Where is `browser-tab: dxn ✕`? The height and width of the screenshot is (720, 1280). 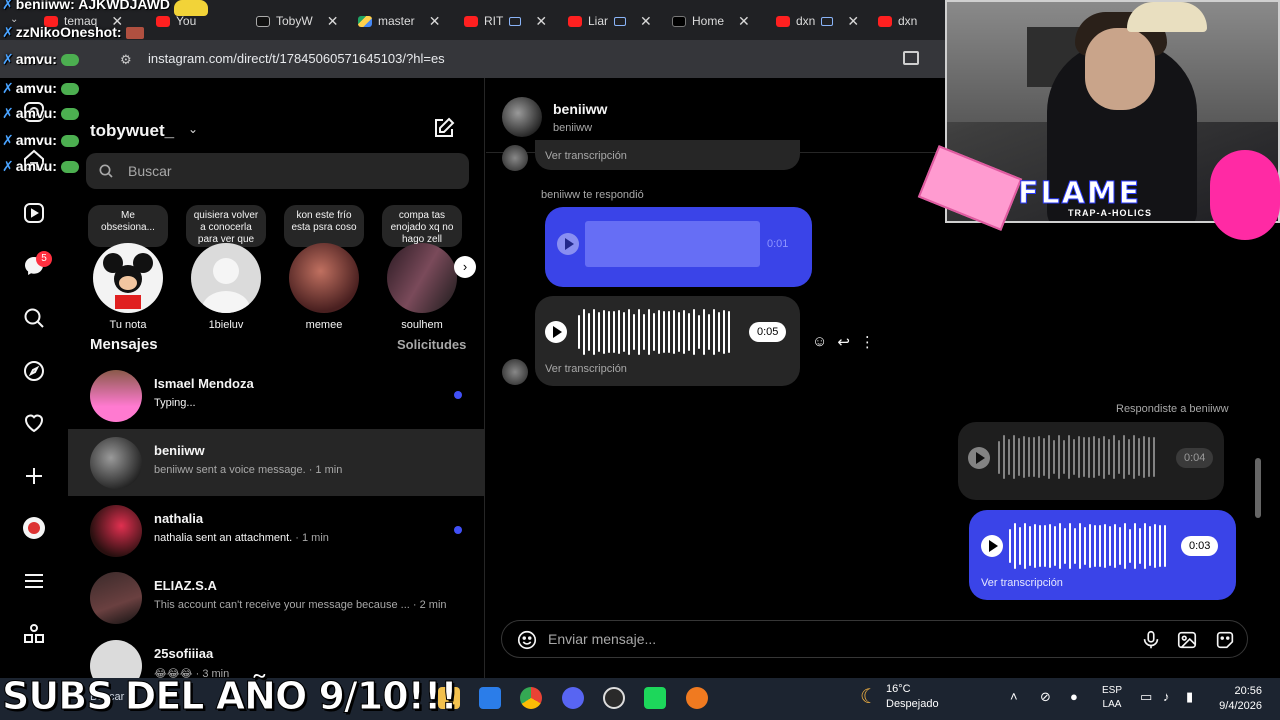 browser-tab: dxn ✕ is located at coordinates (817, 21).